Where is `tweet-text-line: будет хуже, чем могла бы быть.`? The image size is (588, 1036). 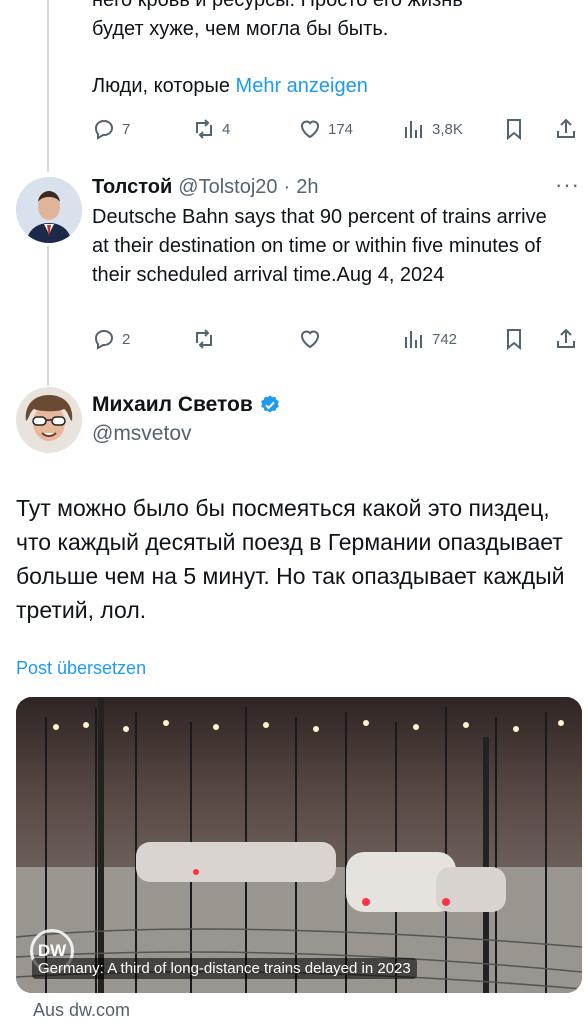 tweet-text-line: будет хуже, чем могла бы быть. is located at coordinates (240, 29).